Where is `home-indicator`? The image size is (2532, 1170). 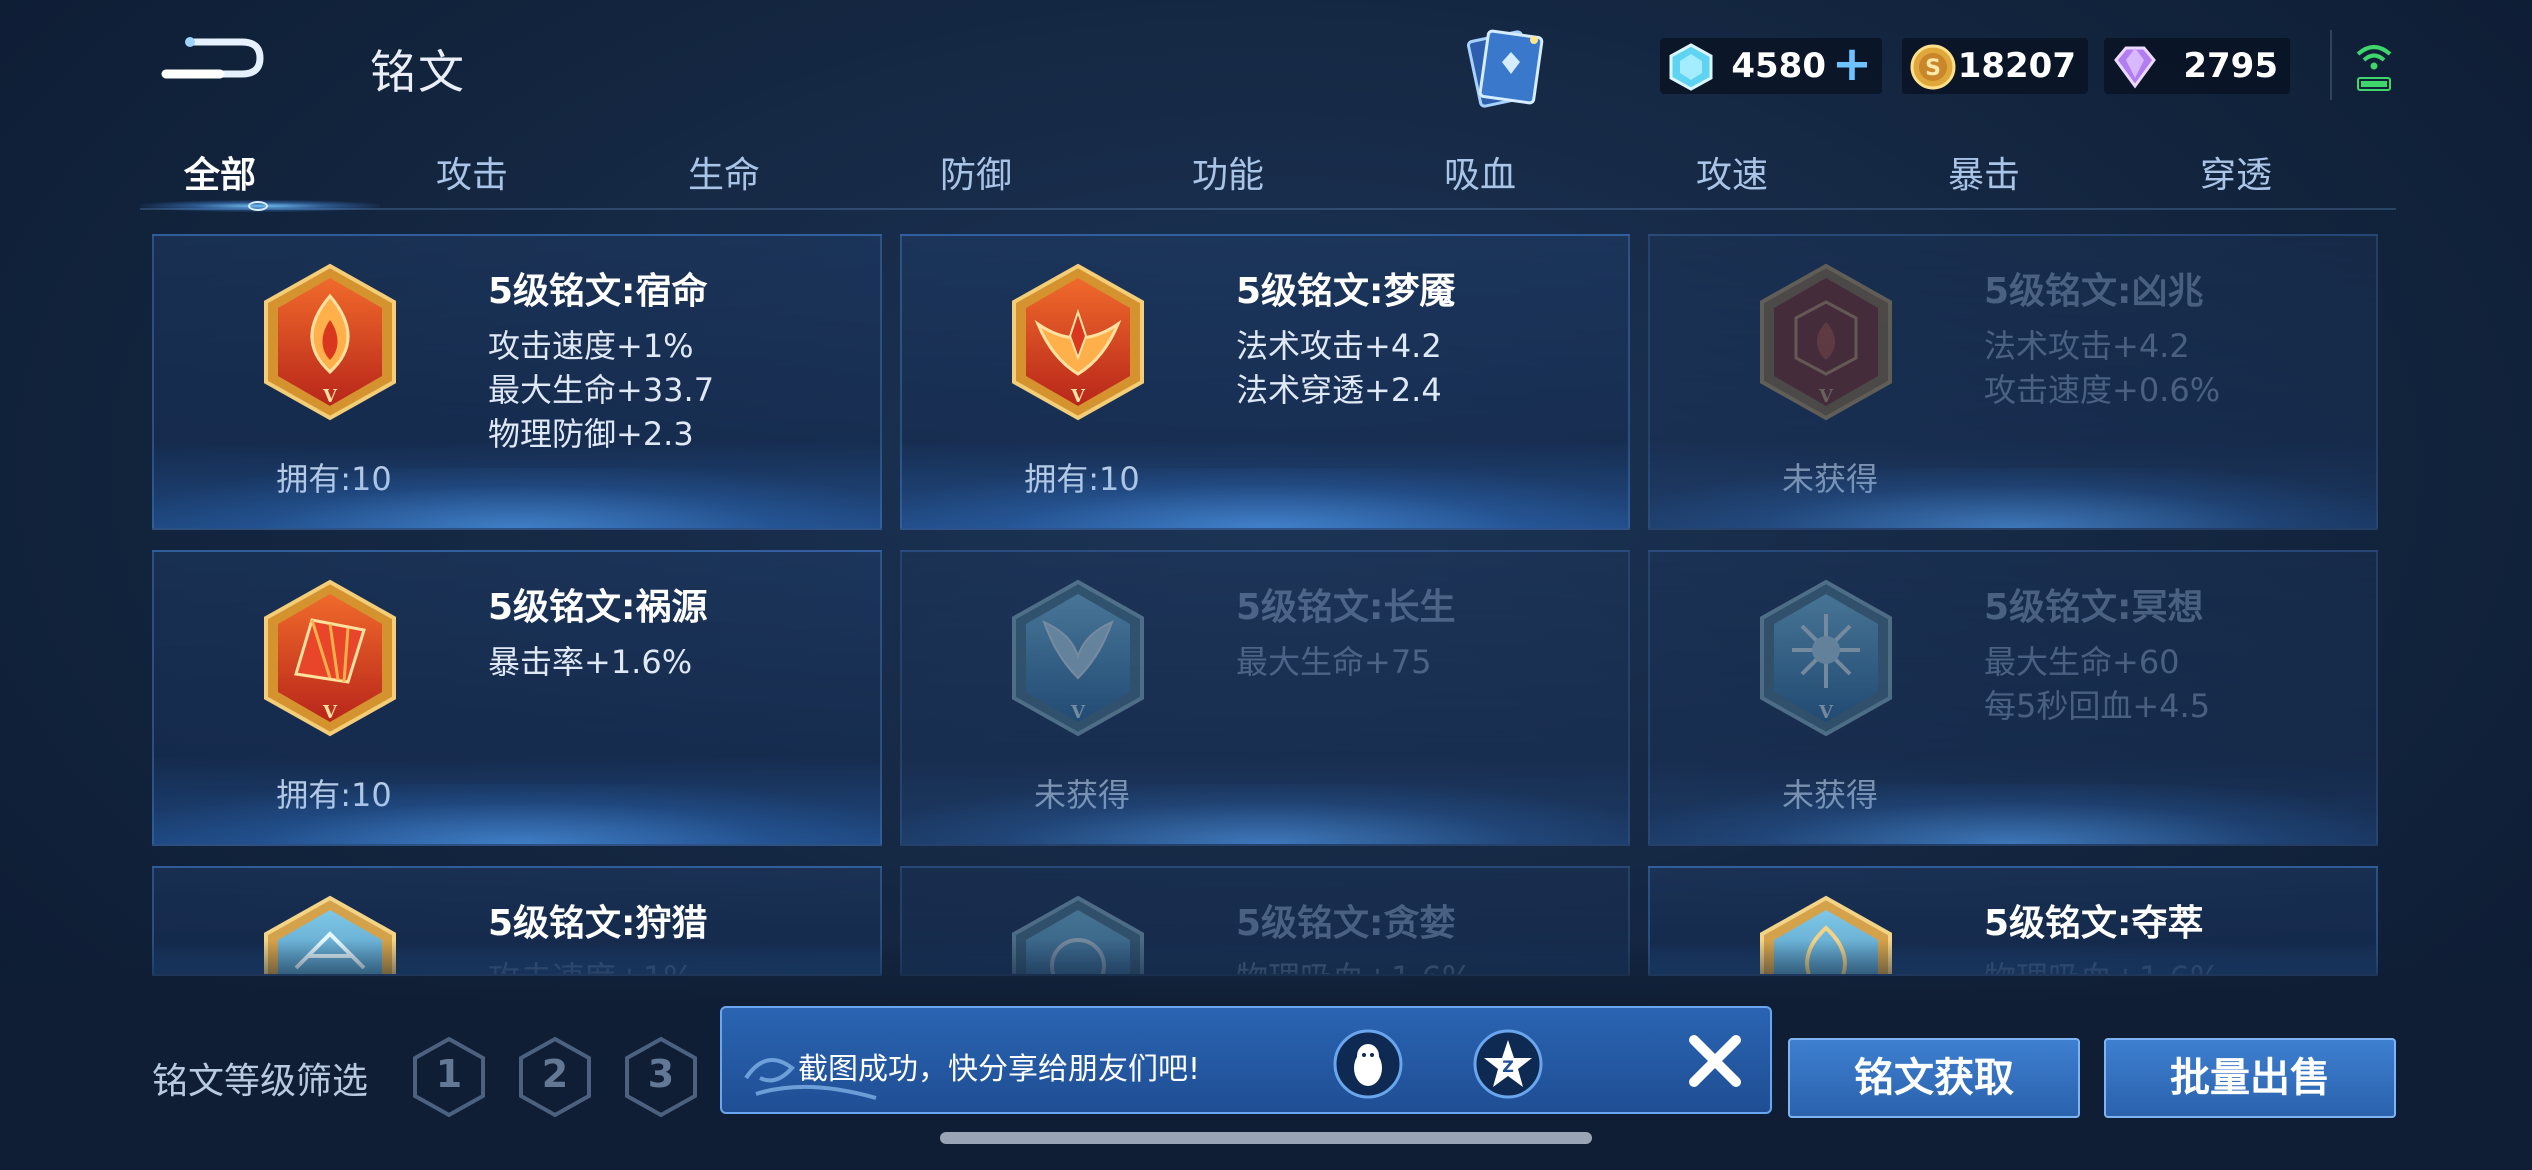
home-indicator is located at coordinates (1266, 1138).